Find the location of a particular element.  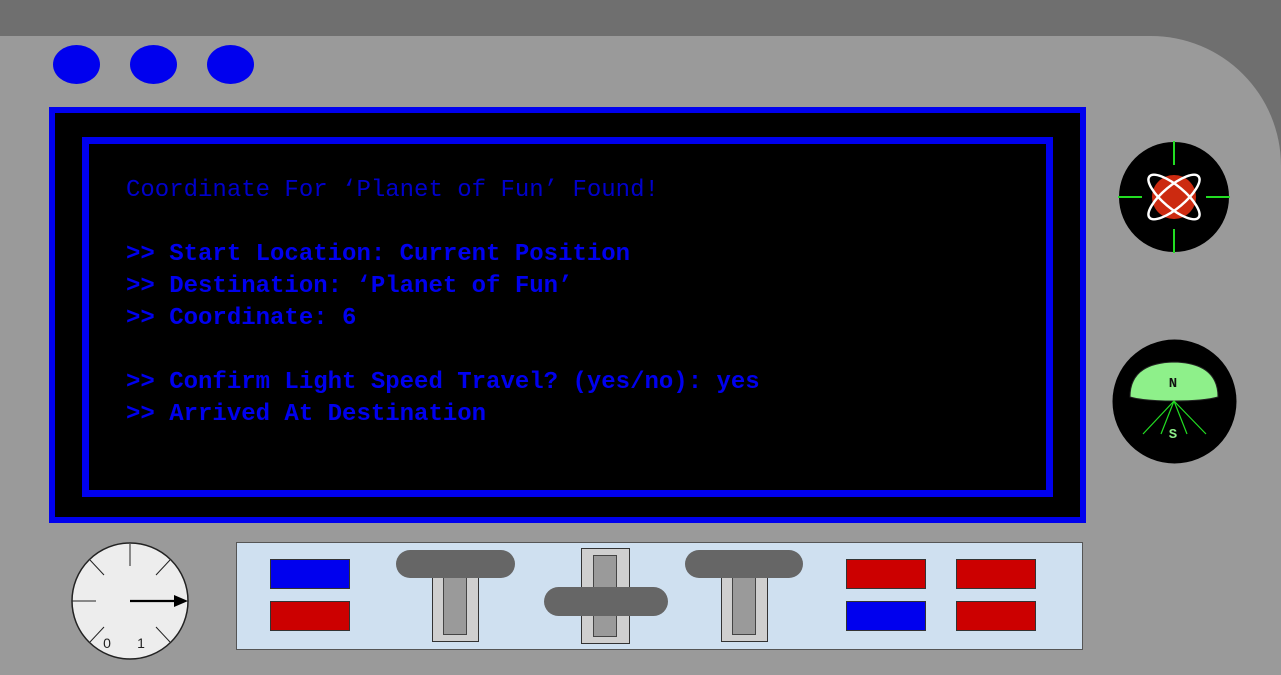

compass-gauge: N S is located at coordinates (1174, 401).